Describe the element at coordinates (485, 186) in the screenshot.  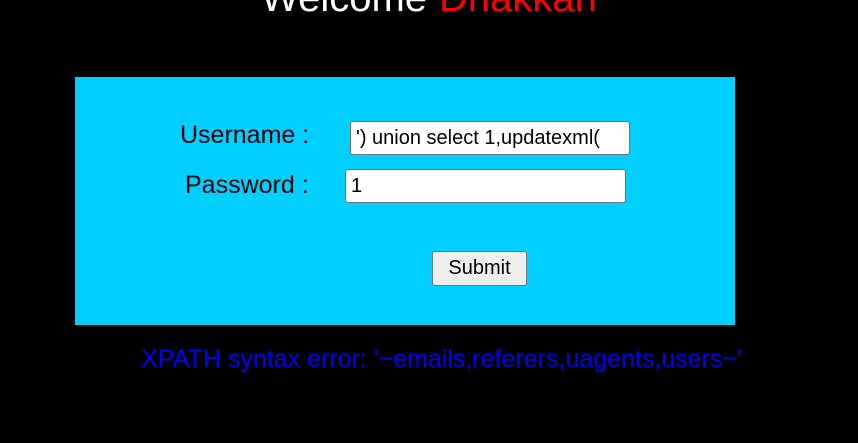
I see `password-input` at that location.